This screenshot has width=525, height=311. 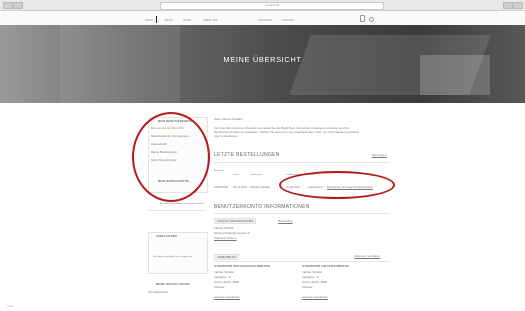 I want to click on contact-info-title: KONTAKTINFORMATIONEN, so click(x=235, y=221).